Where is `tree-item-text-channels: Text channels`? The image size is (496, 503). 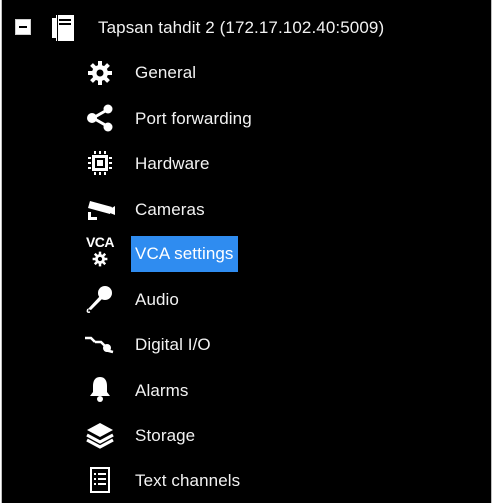
tree-item-text-channels: Text channels is located at coordinates (187, 481).